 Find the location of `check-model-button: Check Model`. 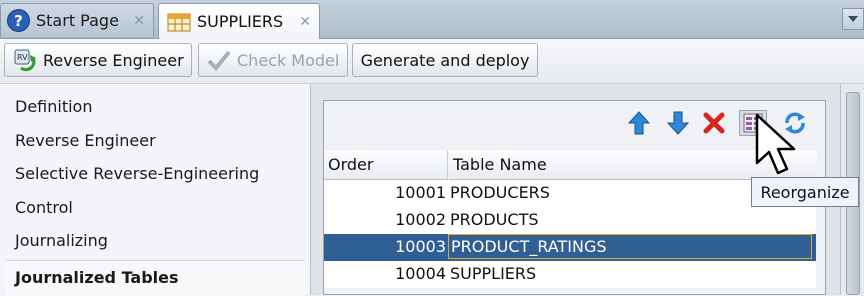

check-model-button: Check Model is located at coordinates (273, 60).